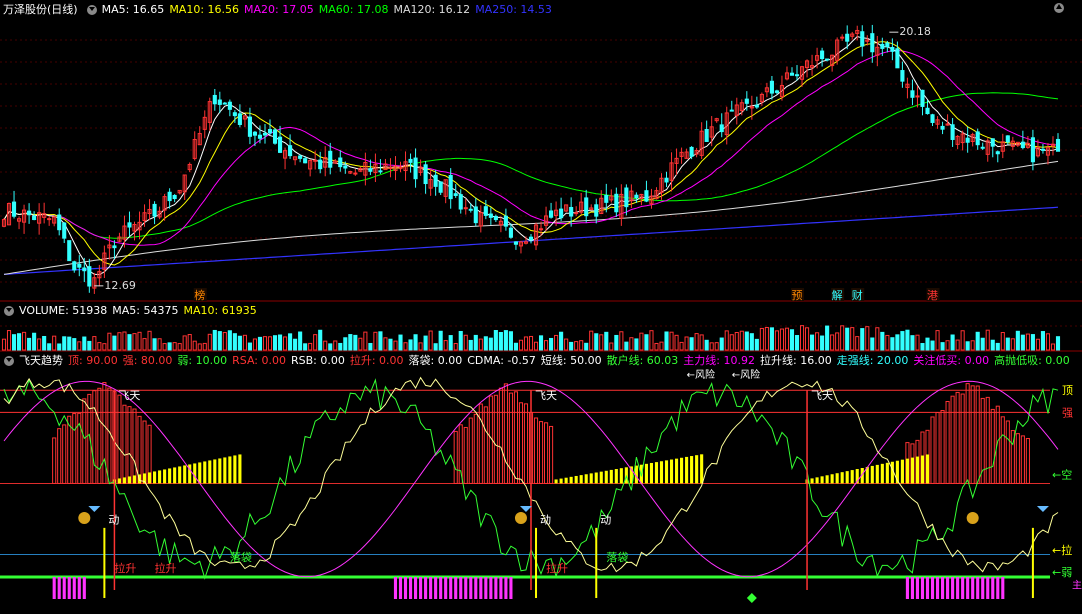 The width and height of the screenshot is (1082, 614). What do you see at coordinates (751, 598) in the screenshot?
I see `green-diamond-icon` at bounding box center [751, 598].